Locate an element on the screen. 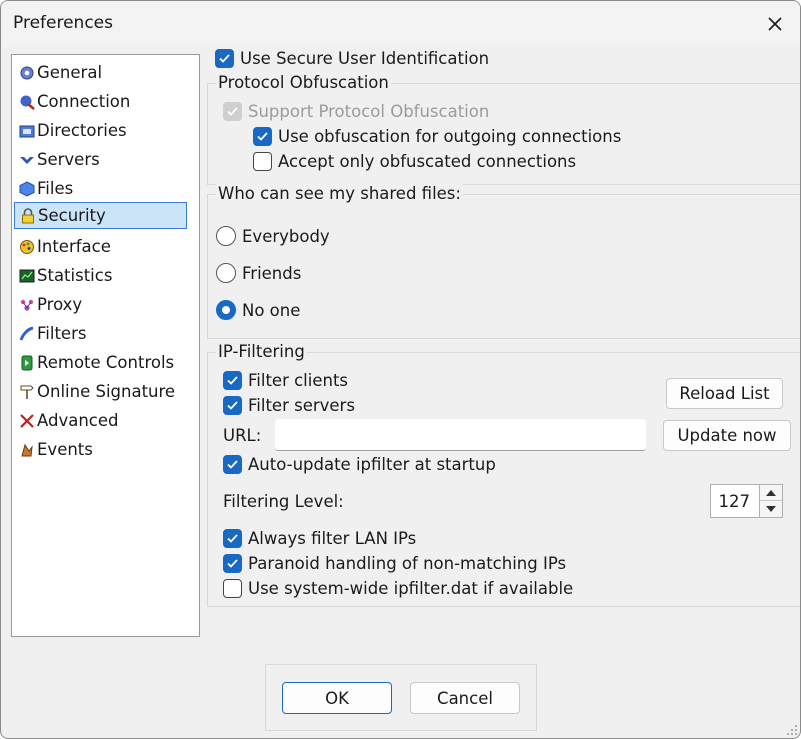 The image size is (801, 739). nav-label: Remote Controls is located at coordinates (106, 362).